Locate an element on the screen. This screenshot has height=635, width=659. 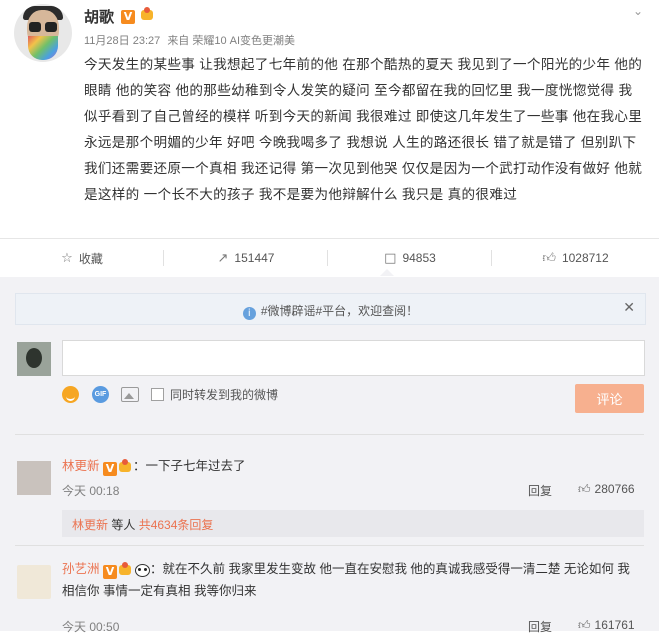
like-count: 1028712 is located at coordinates (585, 258).